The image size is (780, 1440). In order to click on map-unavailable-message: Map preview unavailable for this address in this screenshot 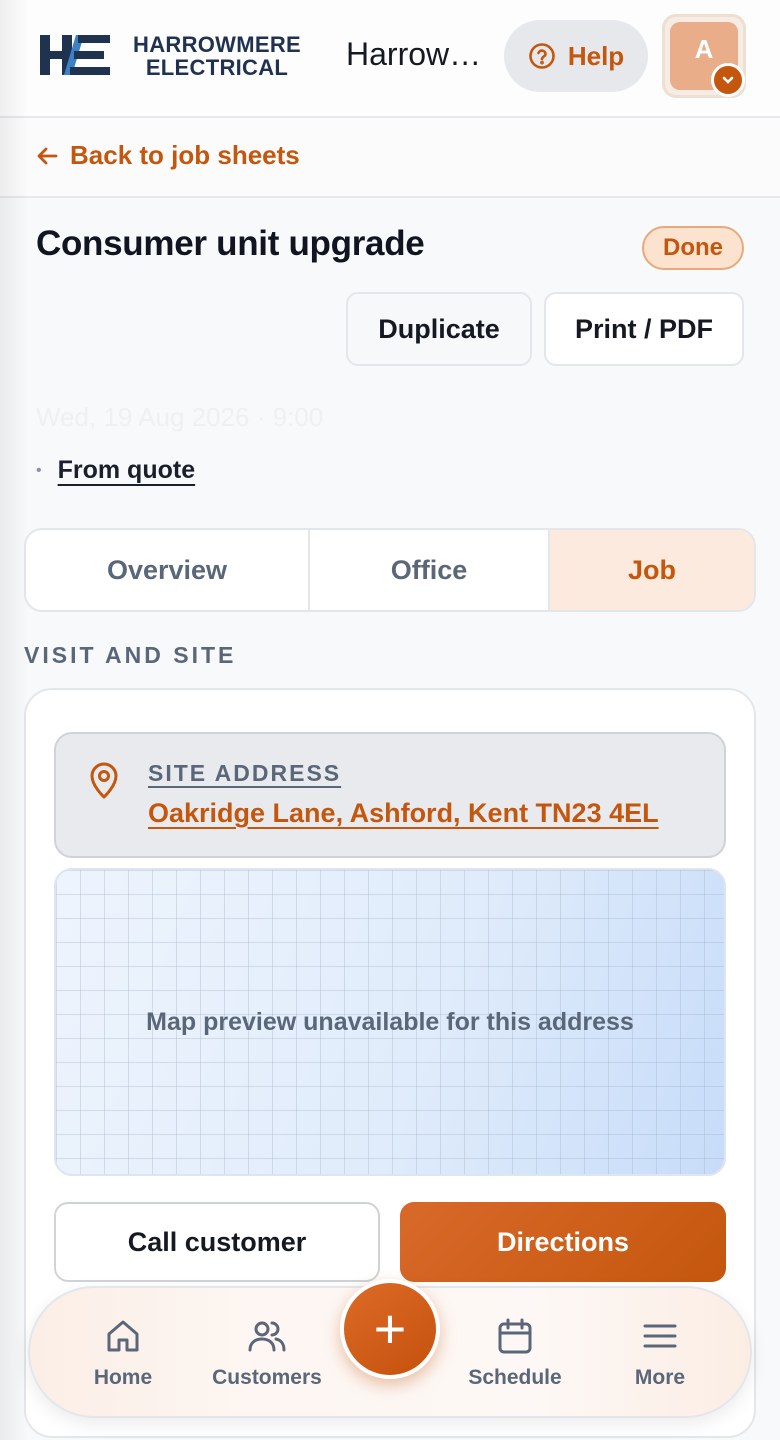, I will do `click(390, 1021)`.